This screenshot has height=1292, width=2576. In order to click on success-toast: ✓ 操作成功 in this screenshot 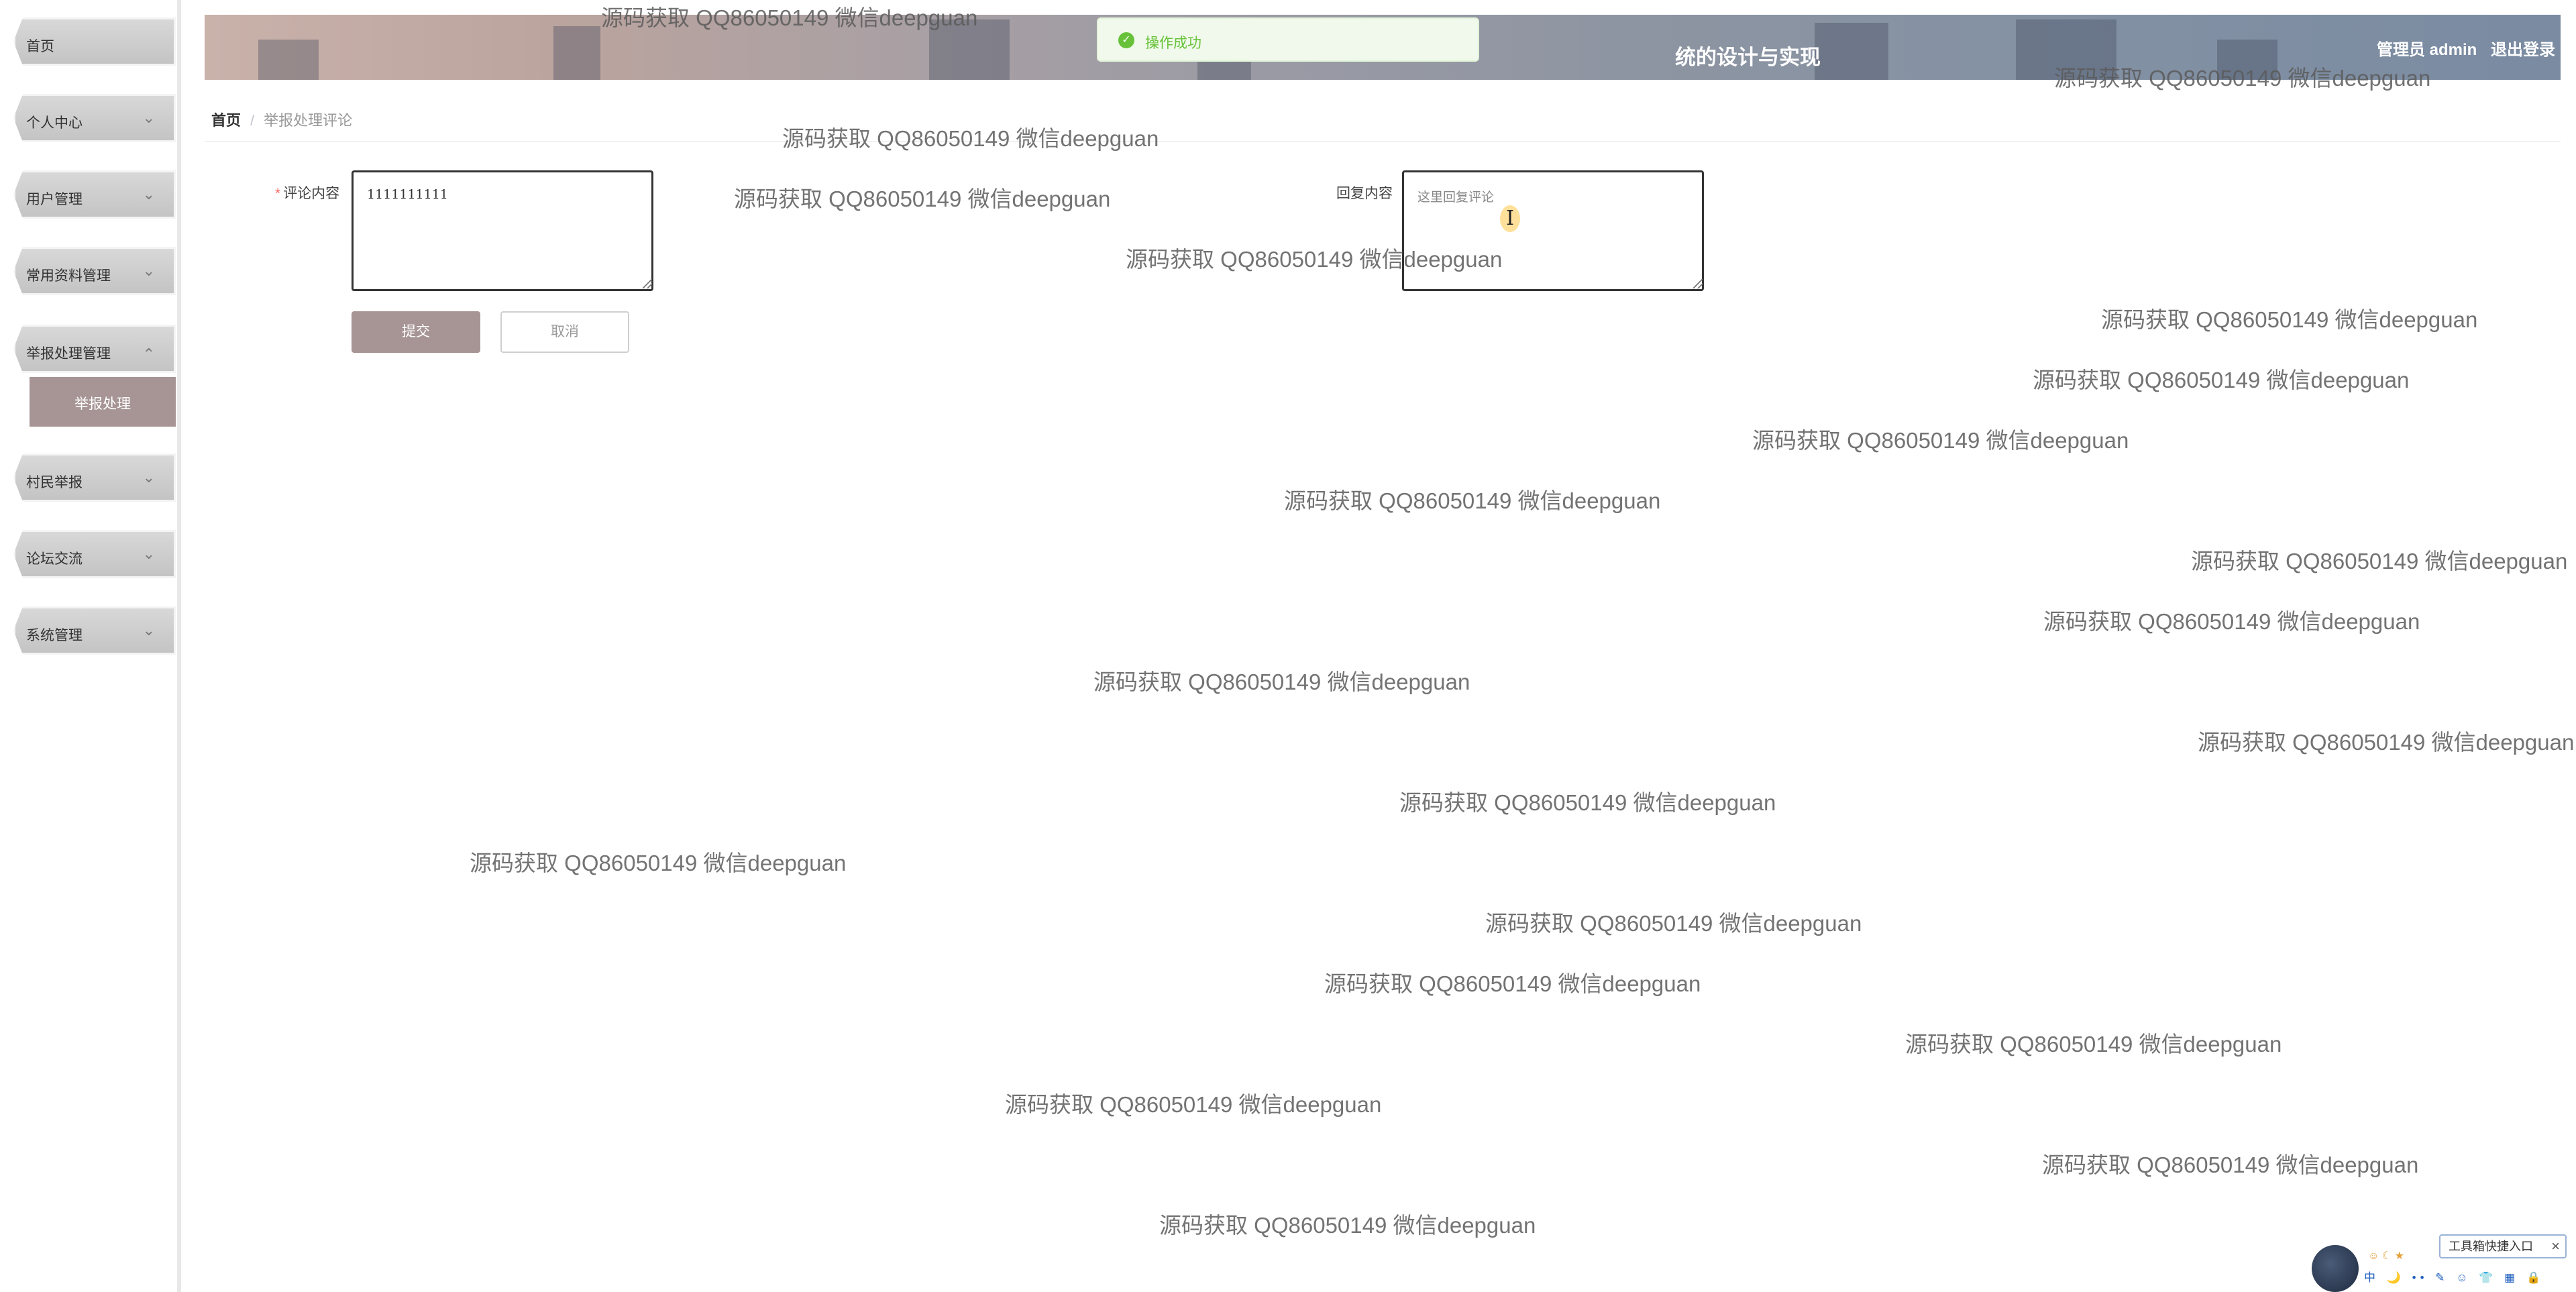, I will do `click(1288, 39)`.